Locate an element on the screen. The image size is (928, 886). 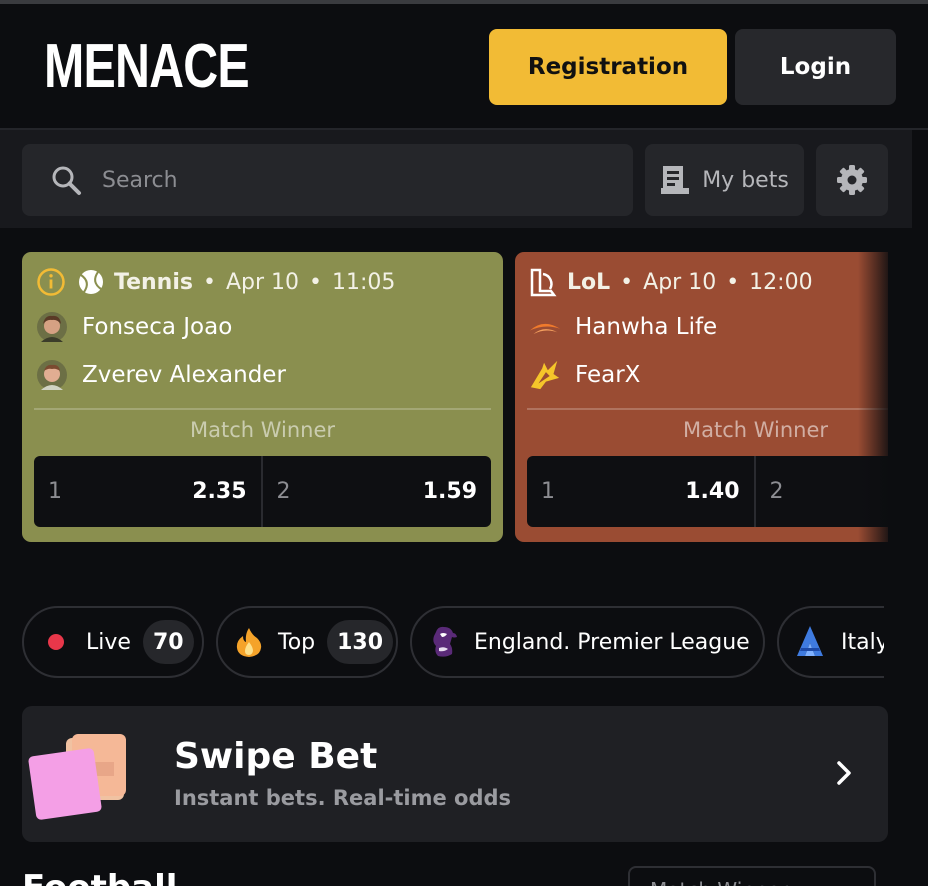
team-name: FearX is located at coordinates (608, 375).